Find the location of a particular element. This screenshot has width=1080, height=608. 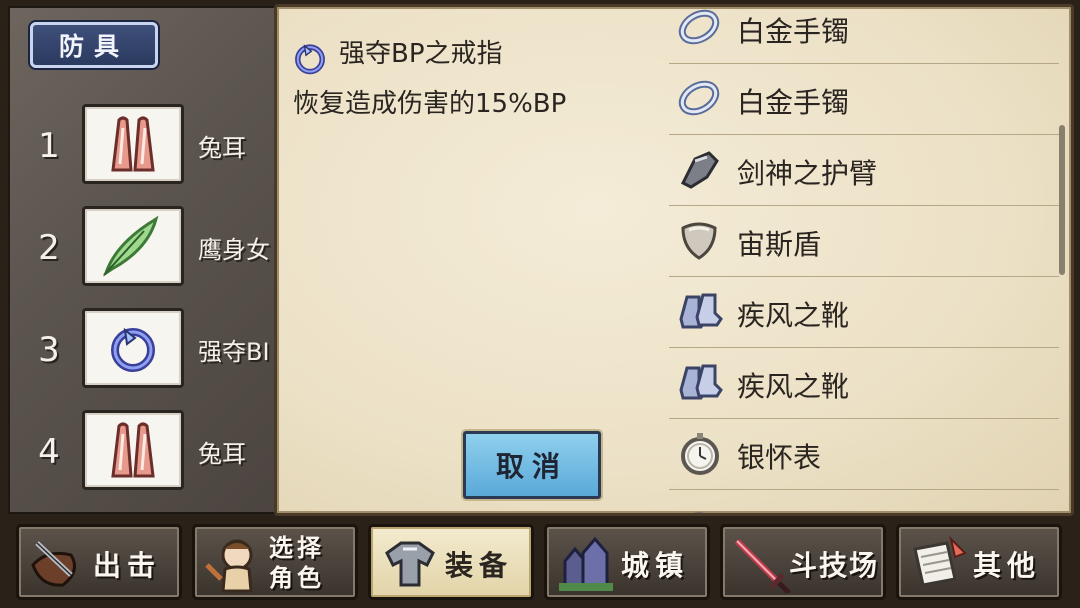

list-item-label: 剑神之护臂 is located at coordinates (807, 173).